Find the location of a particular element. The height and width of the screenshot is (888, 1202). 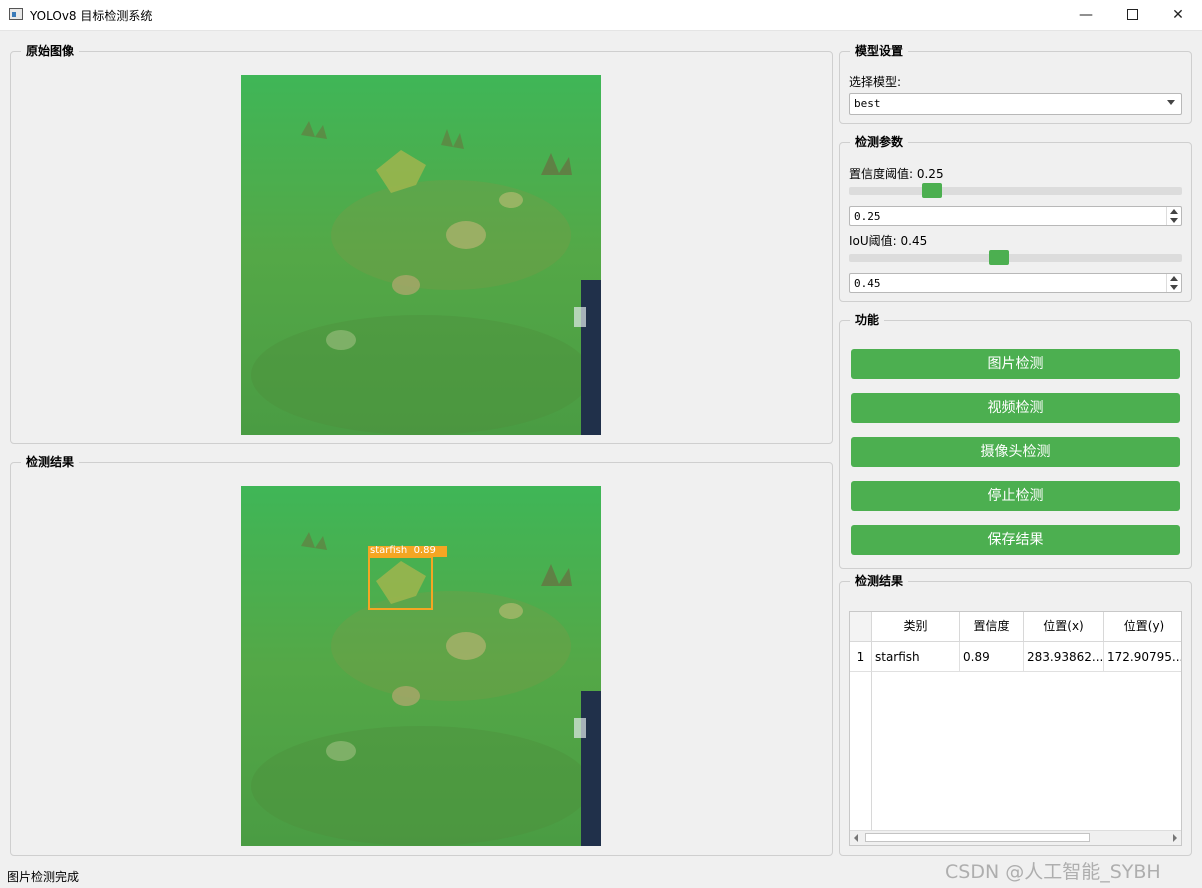

stop-detect-button: 停止检测 is located at coordinates (1015, 496).